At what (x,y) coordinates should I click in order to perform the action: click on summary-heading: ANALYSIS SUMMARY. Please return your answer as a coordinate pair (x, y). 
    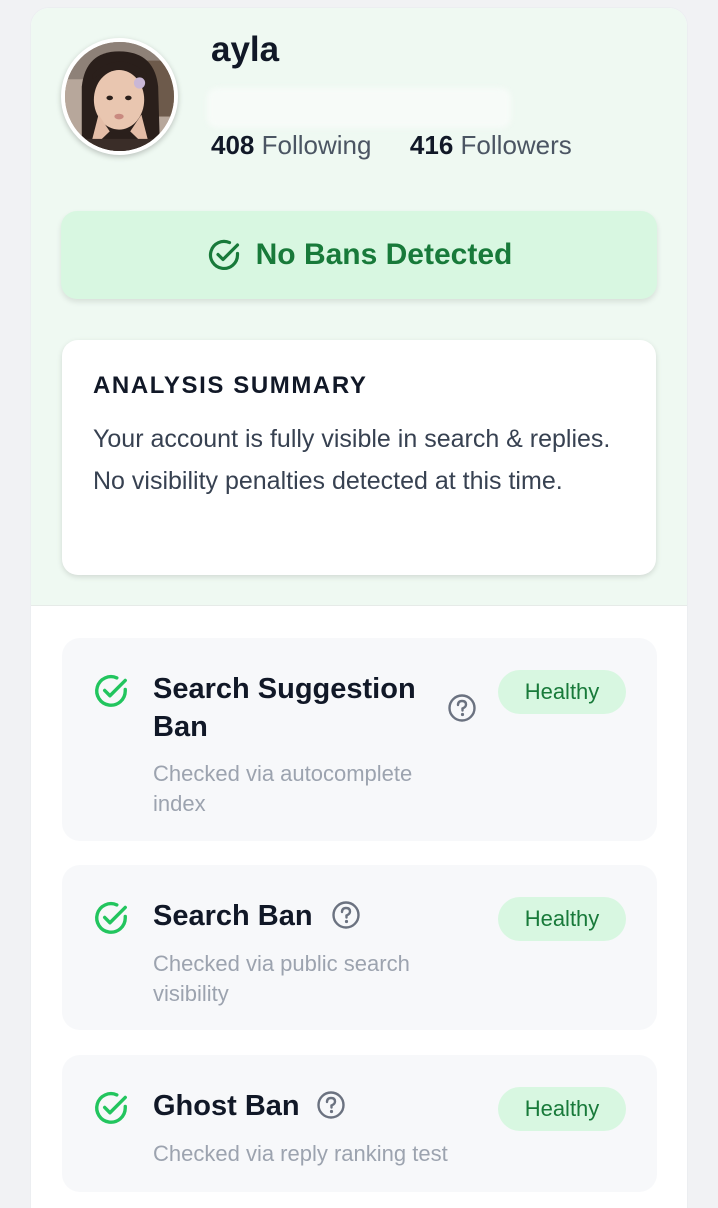
    Looking at the image, I should click on (230, 385).